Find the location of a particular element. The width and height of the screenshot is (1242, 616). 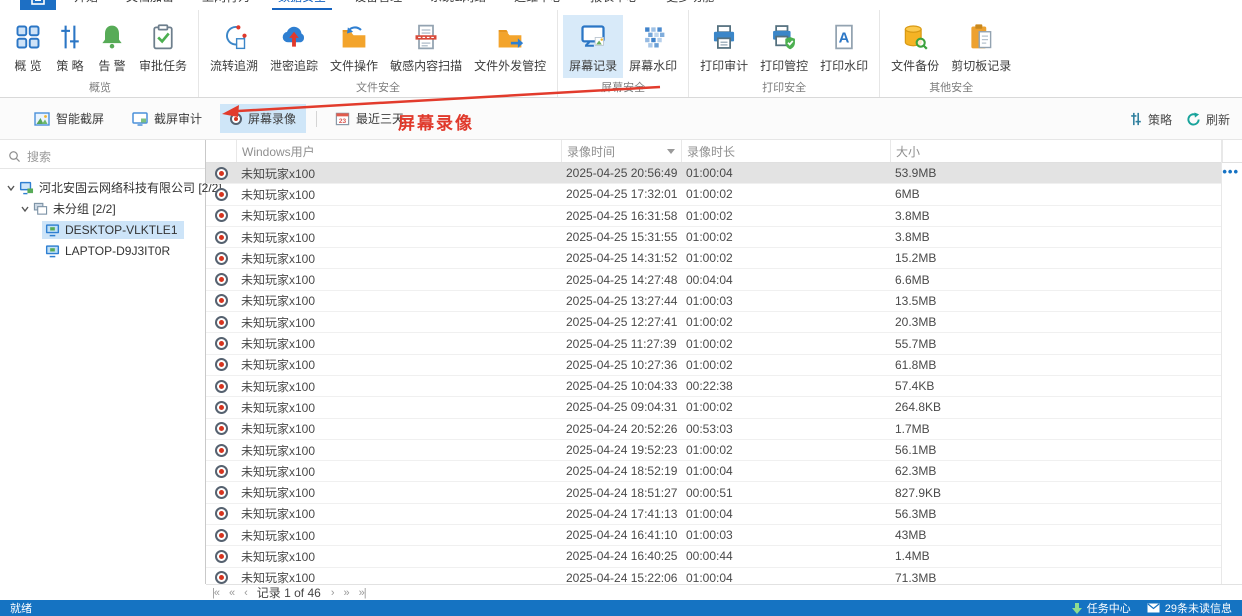

row-windows-user: 未知玩家x100 is located at coordinates (278, 407).